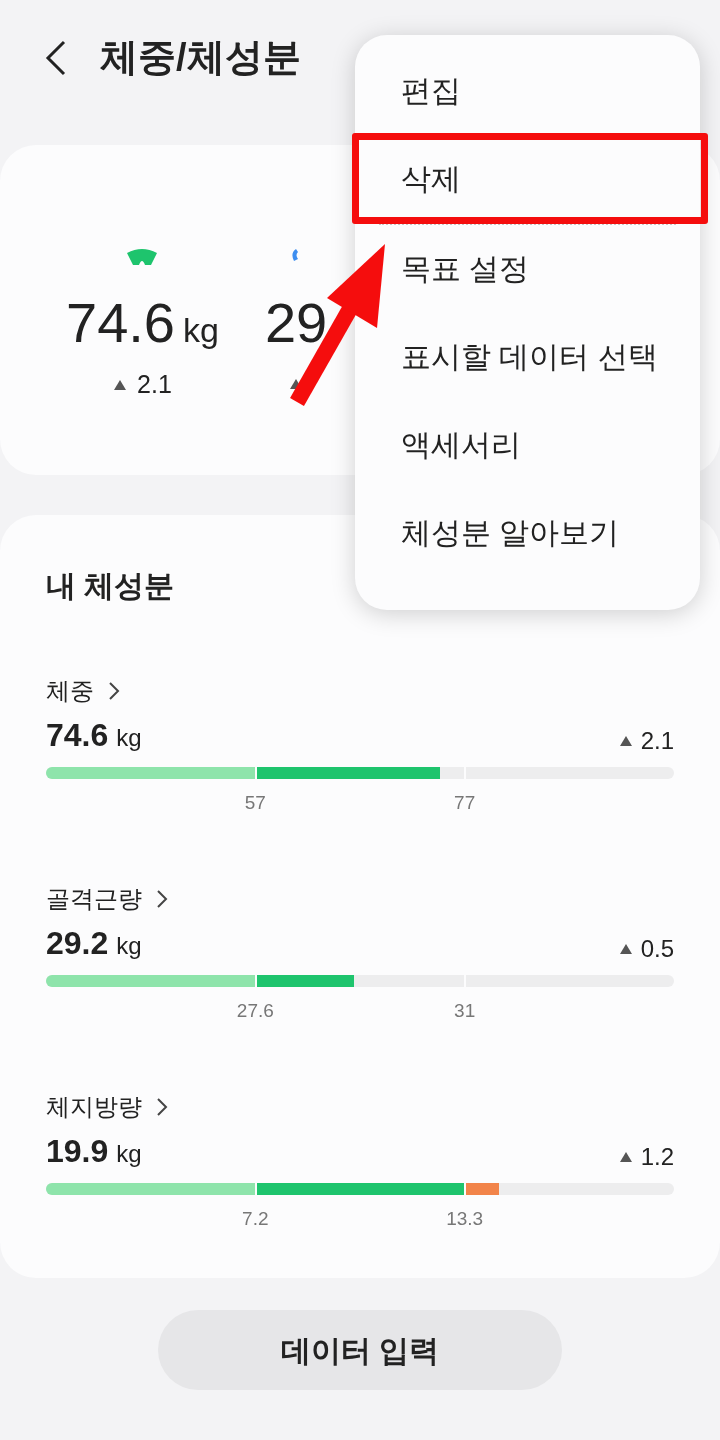 The image size is (720, 1440). Describe the element at coordinates (657, 949) in the screenshot. I see `change-value: 0.5` at that location.